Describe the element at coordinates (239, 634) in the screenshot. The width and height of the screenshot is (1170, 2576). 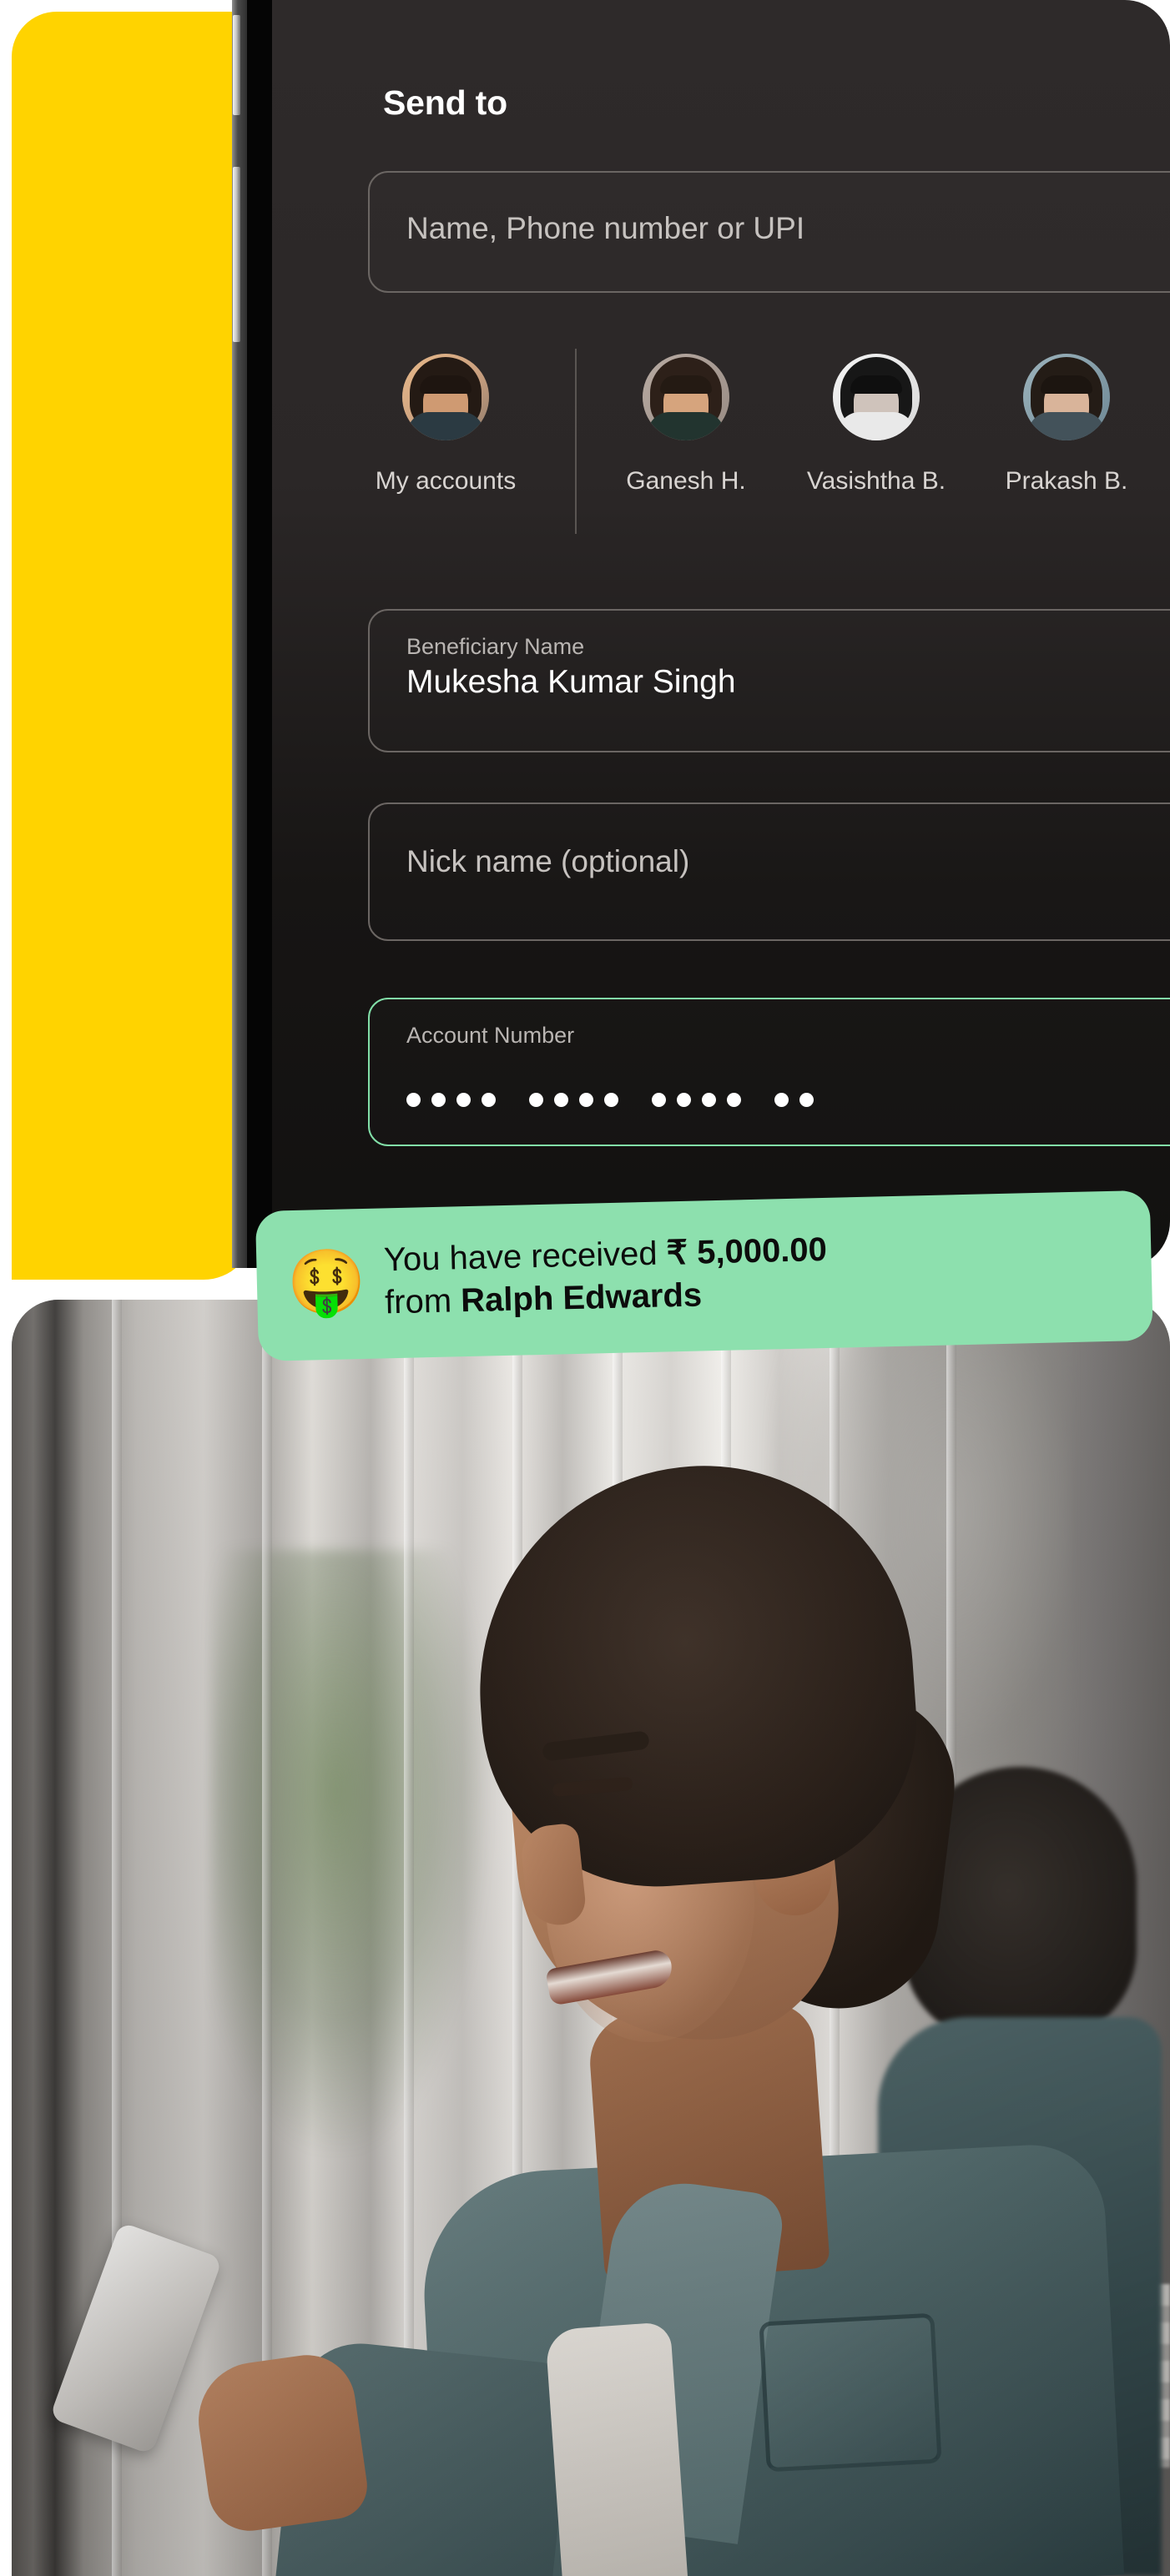
I see `phone-side-rail` at that location.